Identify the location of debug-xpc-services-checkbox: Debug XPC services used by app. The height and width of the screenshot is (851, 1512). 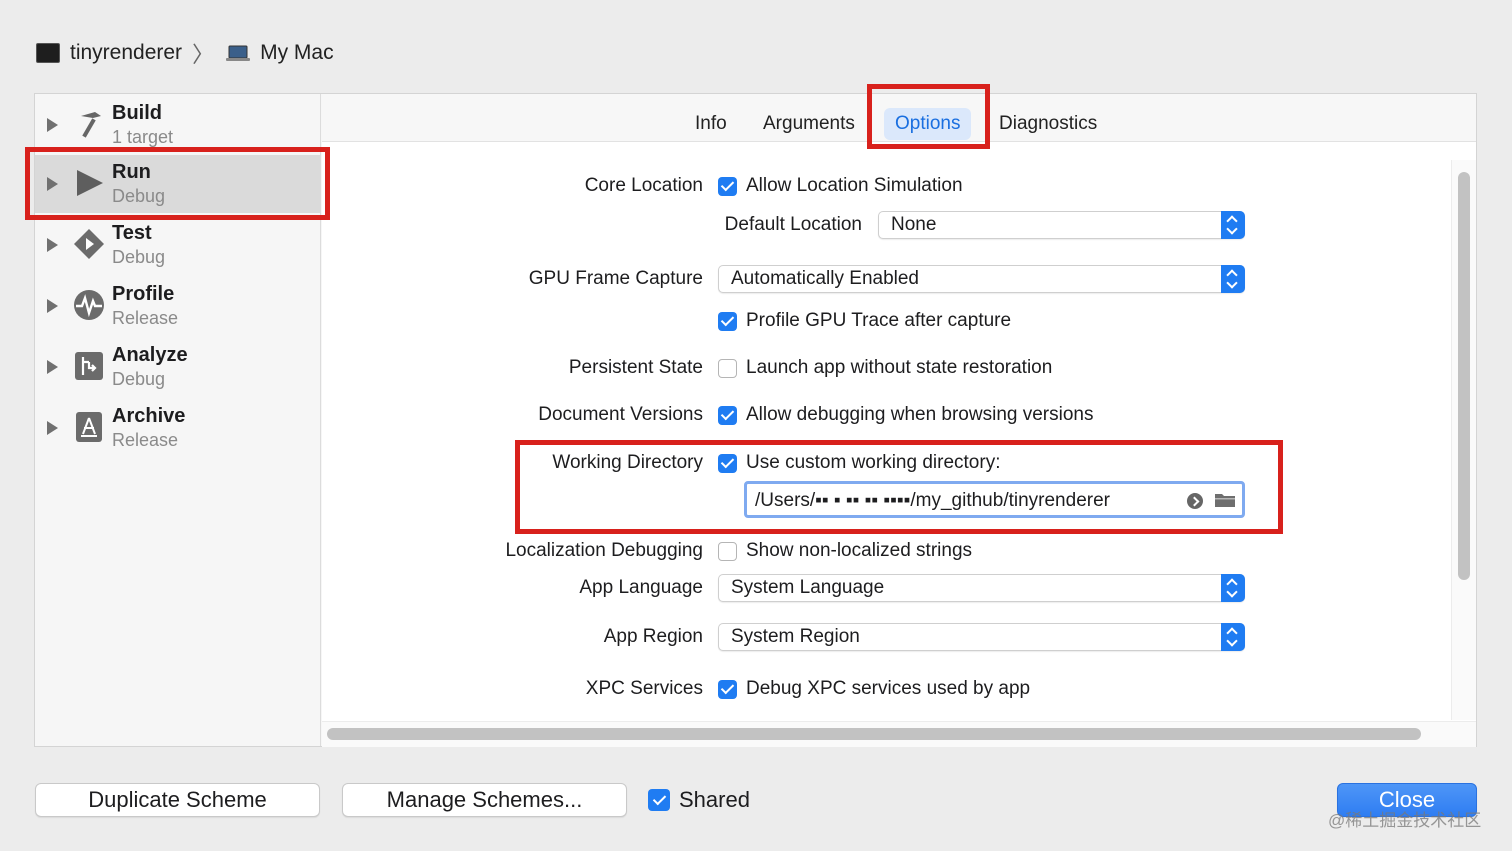
(874, 689).